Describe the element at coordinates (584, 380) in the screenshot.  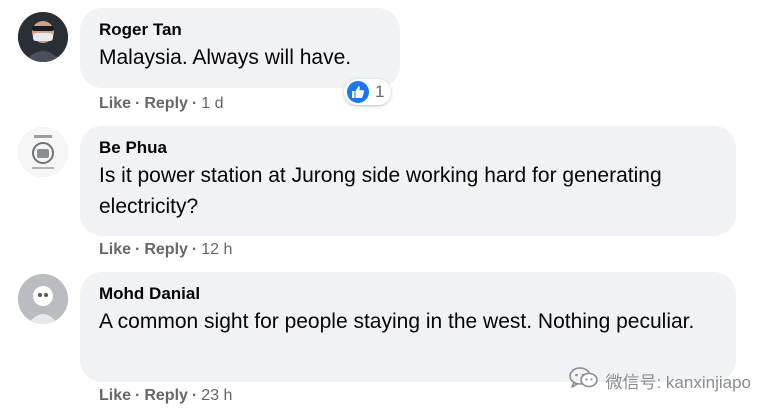
I see `wechat-icon` at that location.